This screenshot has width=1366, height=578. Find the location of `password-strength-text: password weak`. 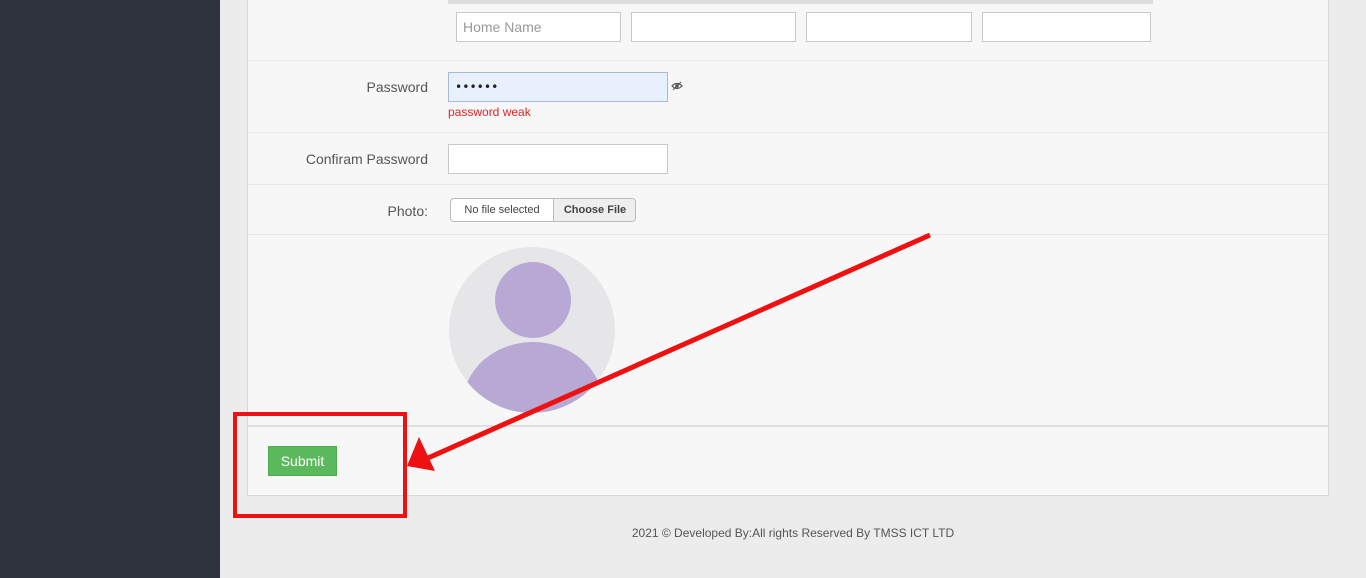

password-strength-text: password weak is located at coordinates (489, 112).